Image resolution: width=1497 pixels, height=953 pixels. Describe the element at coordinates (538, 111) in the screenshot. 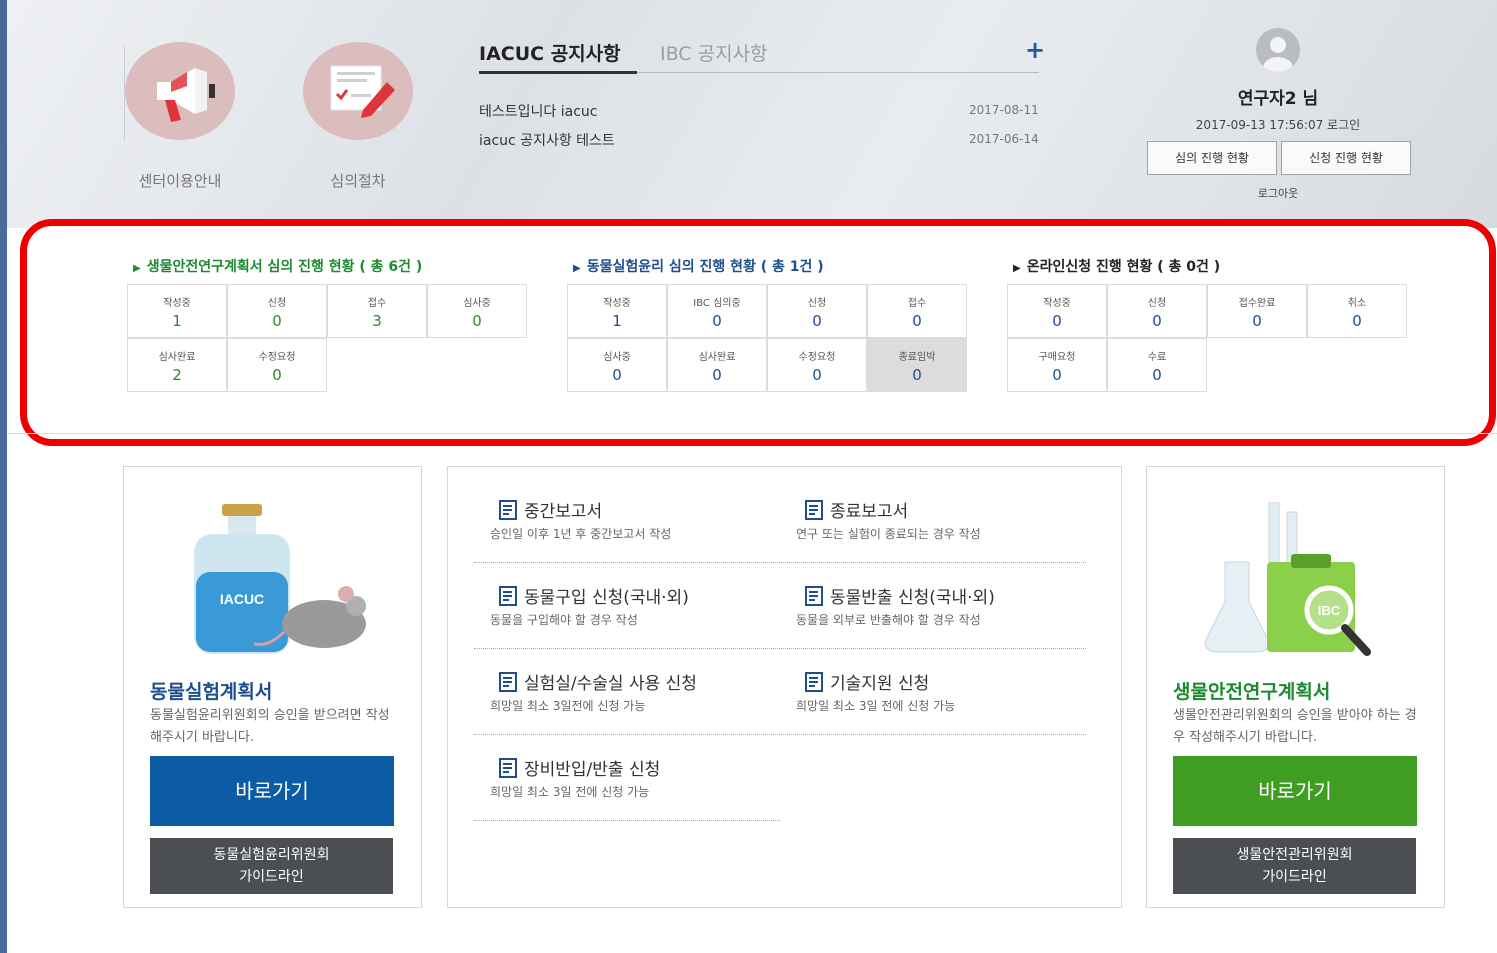

I see `notice-title: 테스트입니다 iacuc` at that location.